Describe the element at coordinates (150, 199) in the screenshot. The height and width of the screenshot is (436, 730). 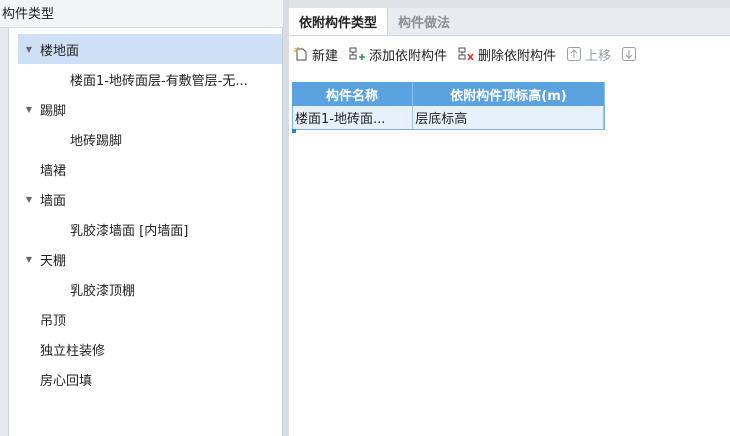
I see `tree-item-wall: ▼ 墙面` at that location.